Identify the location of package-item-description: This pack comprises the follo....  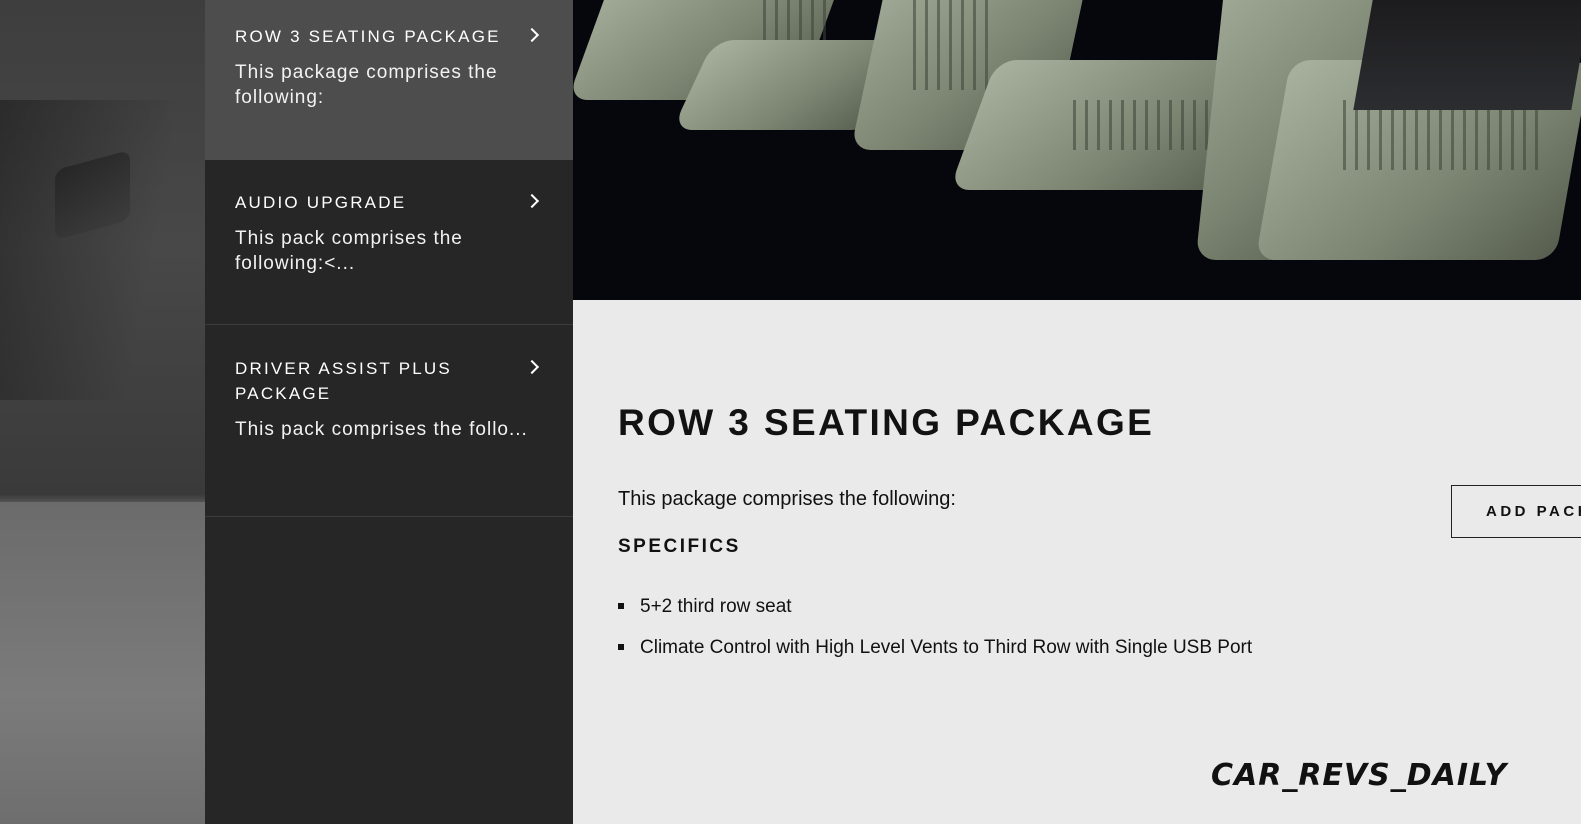
(381, 429).